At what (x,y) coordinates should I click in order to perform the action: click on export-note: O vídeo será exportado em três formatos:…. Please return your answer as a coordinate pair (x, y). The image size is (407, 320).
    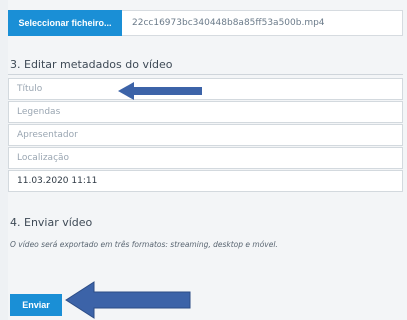
    Looking at the image, I should click on (144, 244).